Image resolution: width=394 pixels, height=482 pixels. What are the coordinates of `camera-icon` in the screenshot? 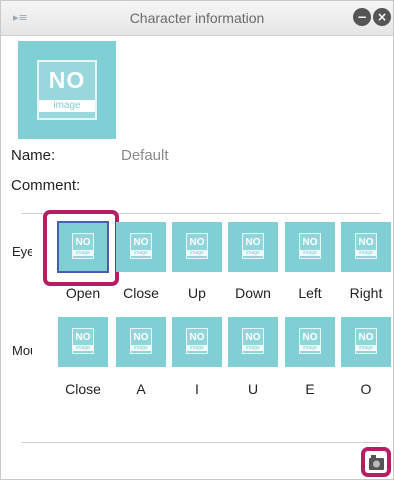 It's located at (376, 462).